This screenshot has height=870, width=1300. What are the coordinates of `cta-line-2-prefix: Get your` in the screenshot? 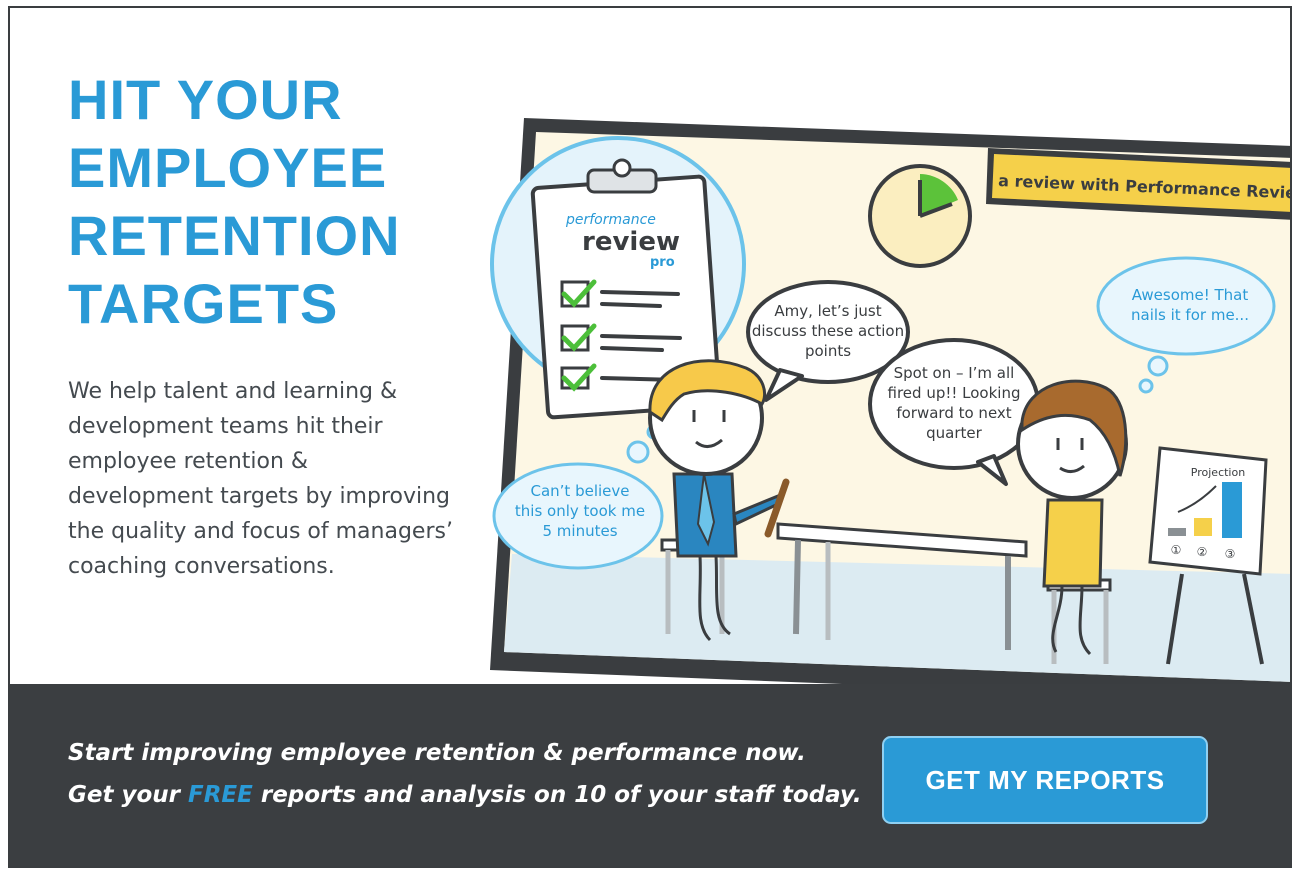 It's located at (128, 795).